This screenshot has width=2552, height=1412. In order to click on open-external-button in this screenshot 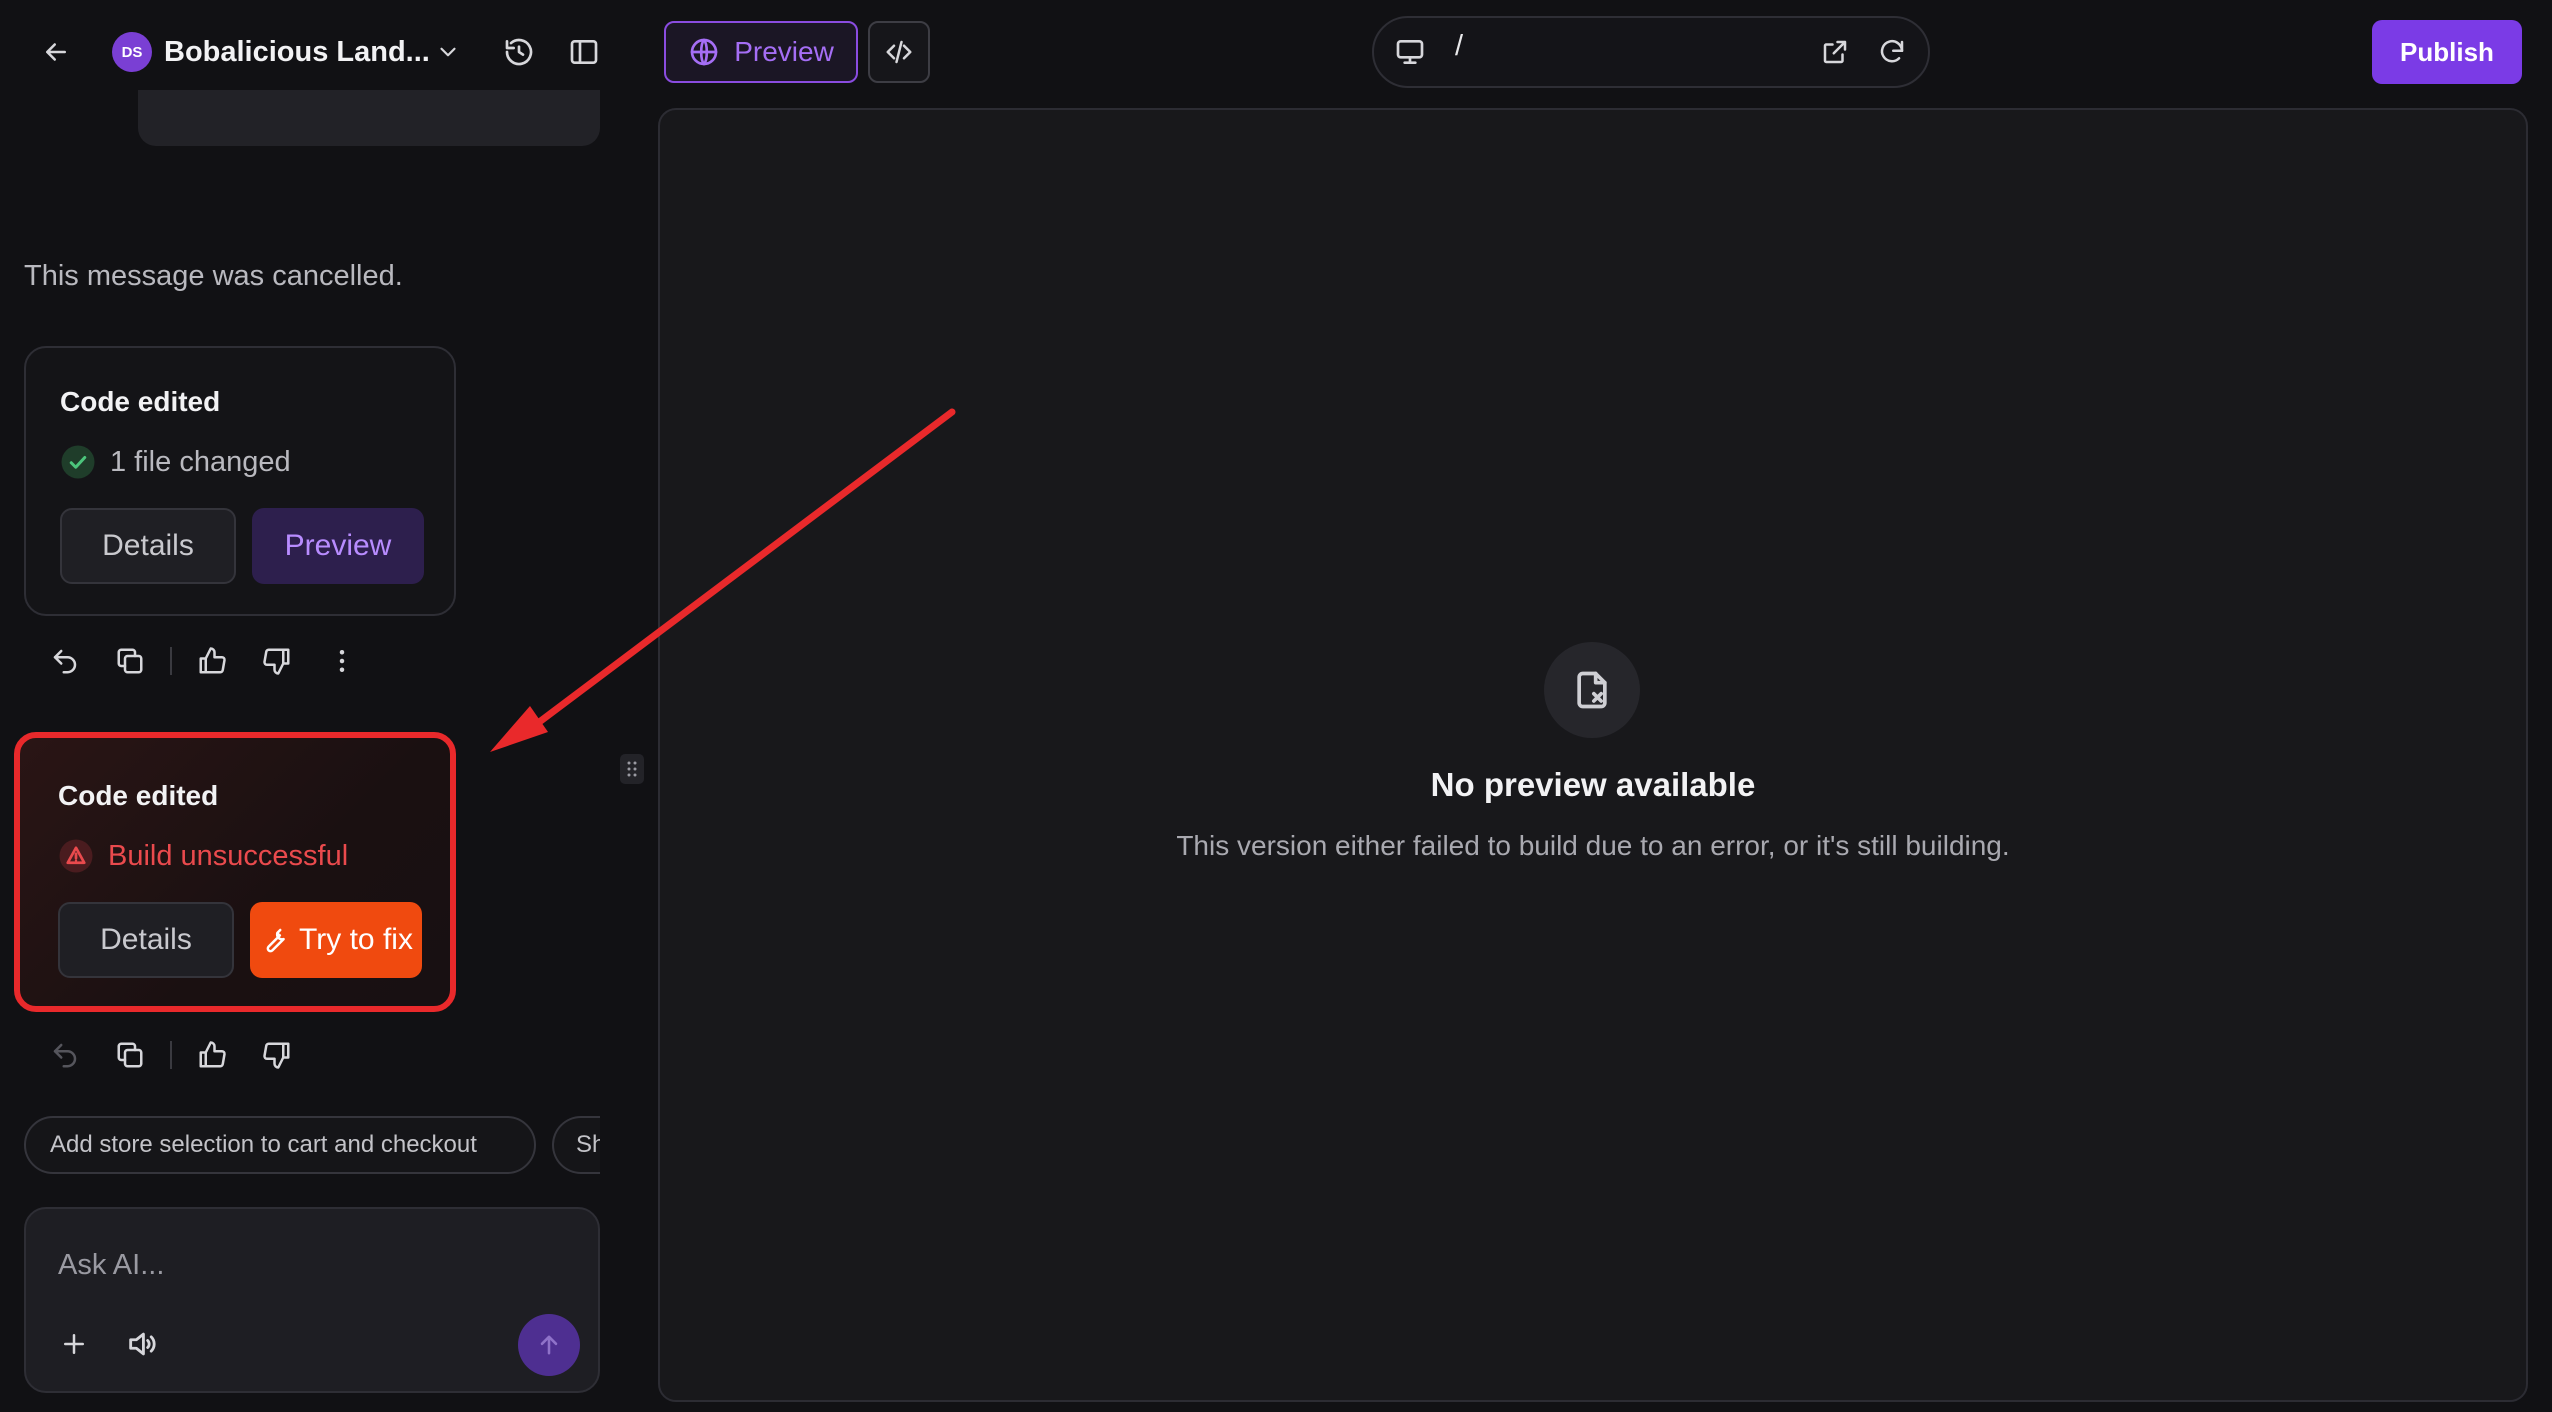, I will do `click(1835, 52)`.